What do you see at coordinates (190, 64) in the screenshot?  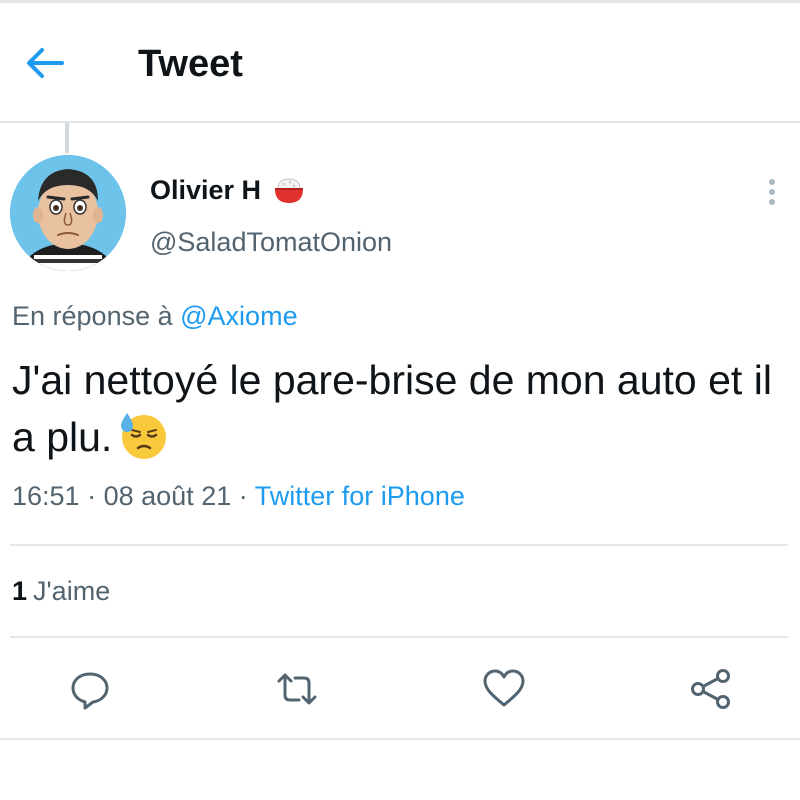 I see `page-title: Tweet` at bounding box center [190, 64].